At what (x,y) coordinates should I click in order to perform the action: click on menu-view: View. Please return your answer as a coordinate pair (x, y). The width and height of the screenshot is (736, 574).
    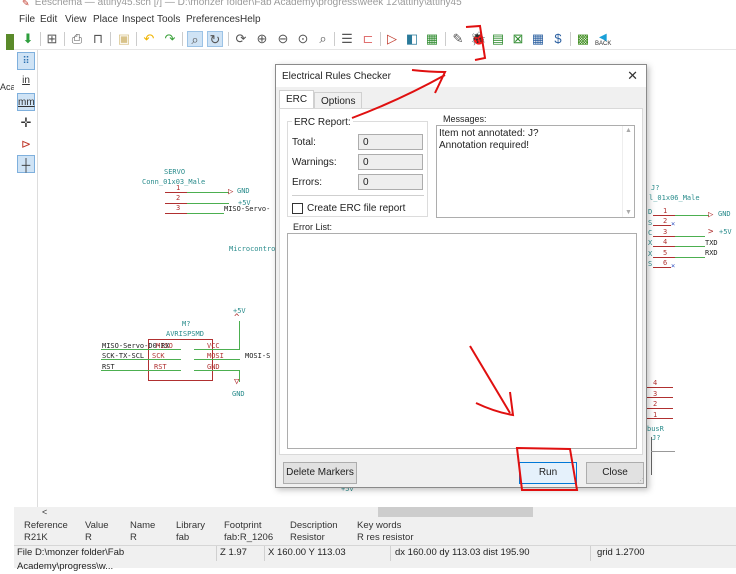
    Looking at the image, I should click on (76, 19).